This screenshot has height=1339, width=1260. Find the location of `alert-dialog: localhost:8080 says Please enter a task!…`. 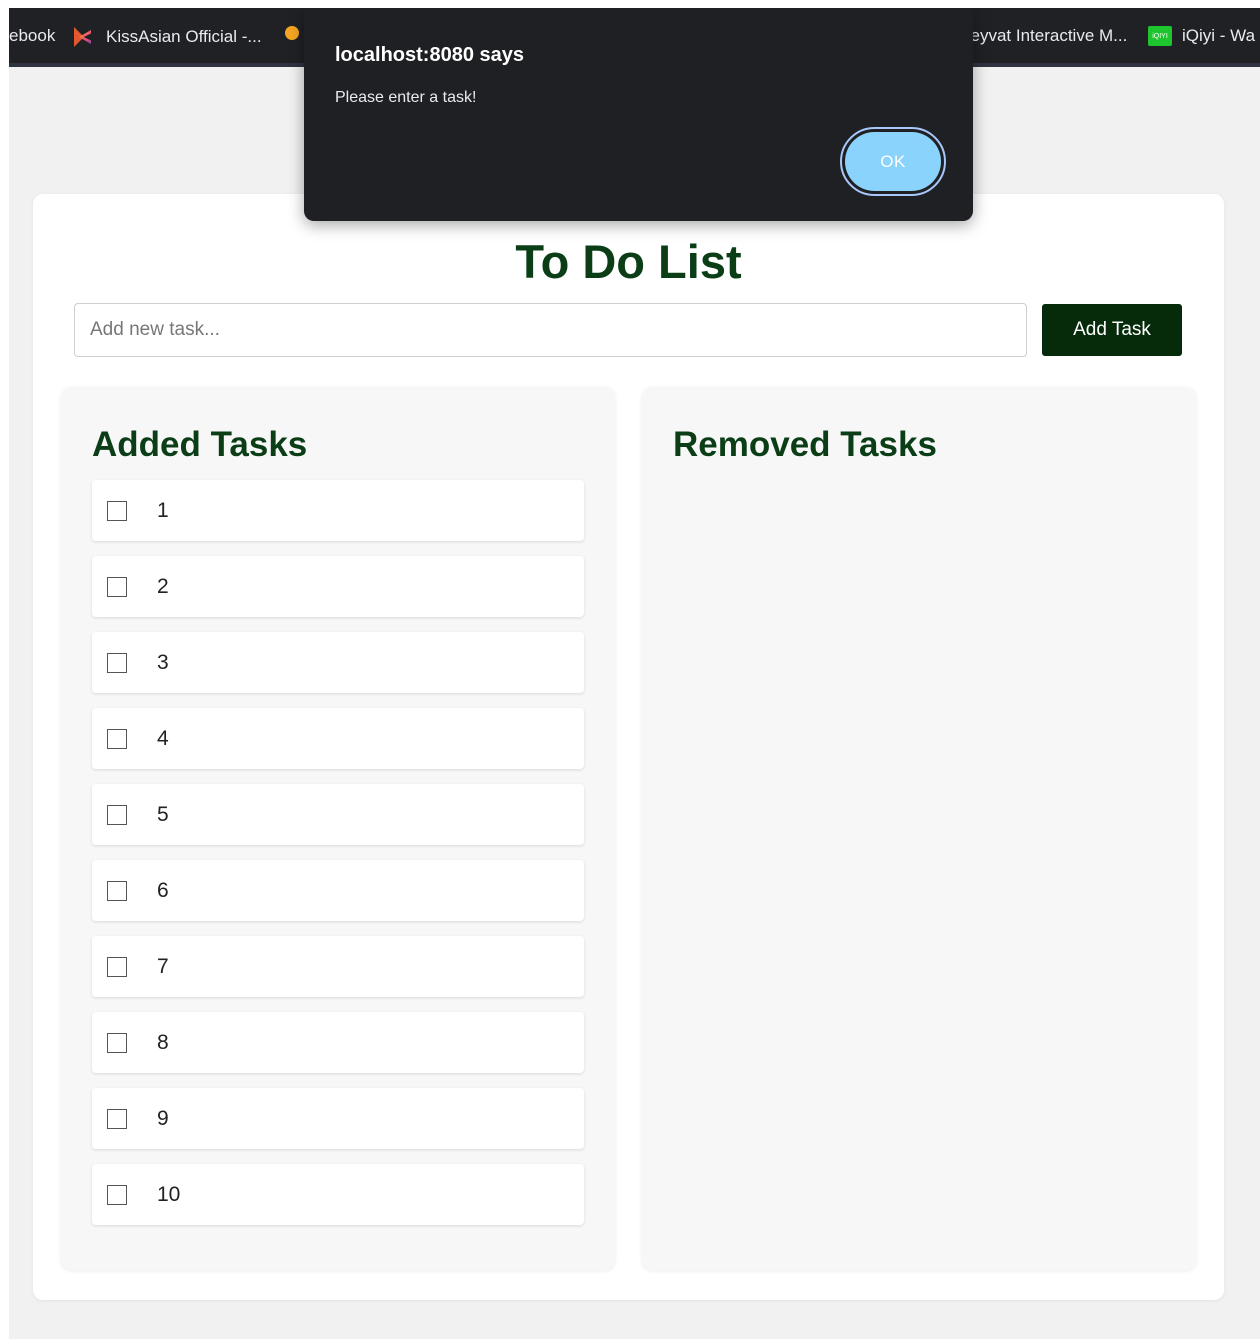

alert-dialog: localhost:8080 says Please enter a task!… is located at coordinates (638, 114).